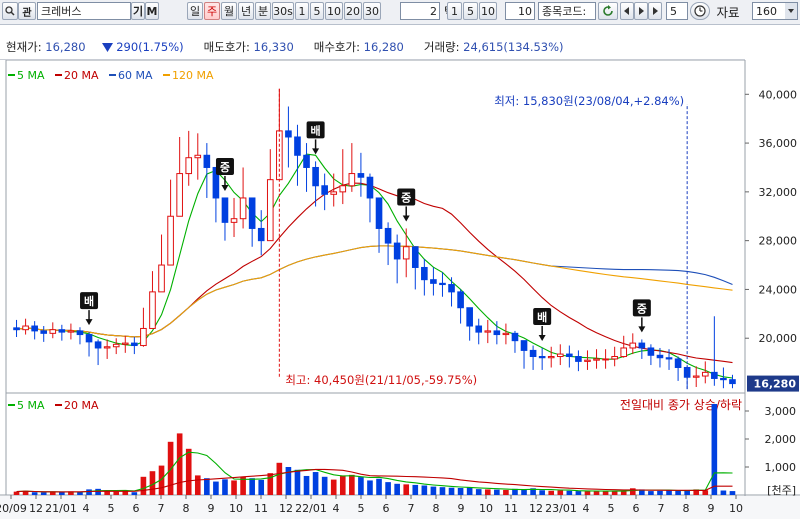 The height and width of the screenshot is (519, 800). Describe the element at coordinates (186, 508) in the screenshot. I see `x-tick-label-7: 8` at that location.